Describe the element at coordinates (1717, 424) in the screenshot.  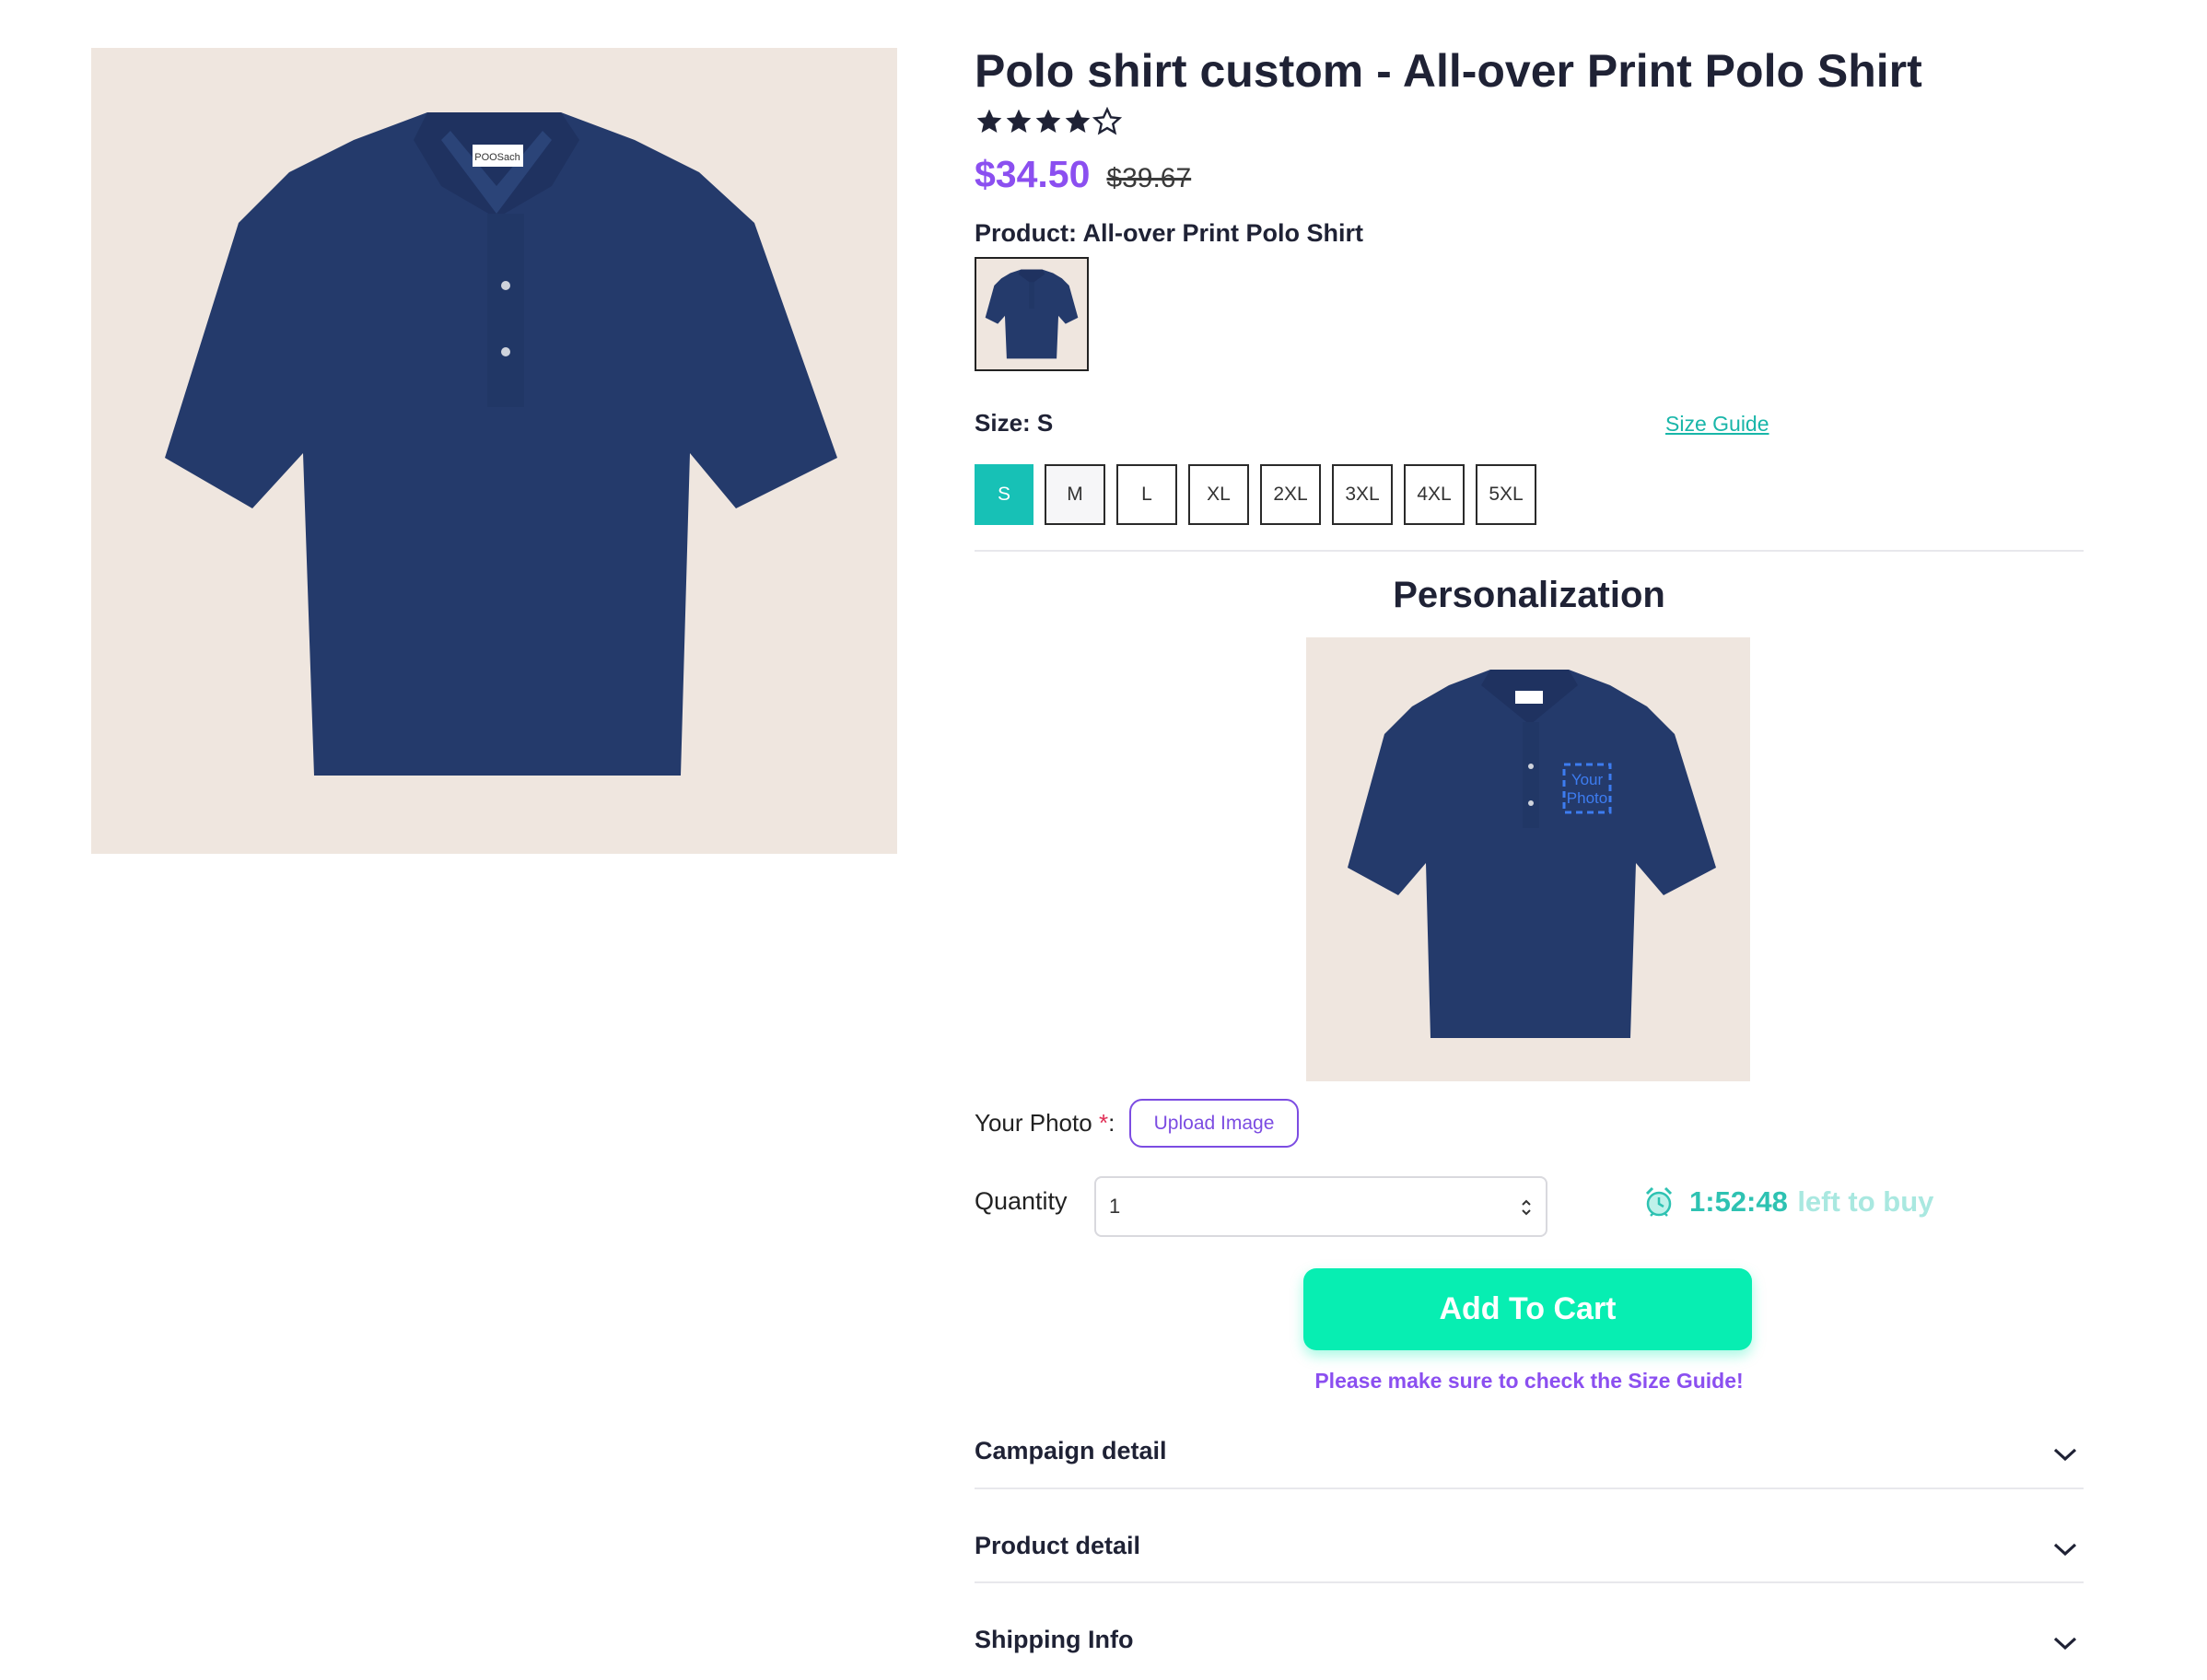
I see `size-guide-link: Size Guide` at that location.